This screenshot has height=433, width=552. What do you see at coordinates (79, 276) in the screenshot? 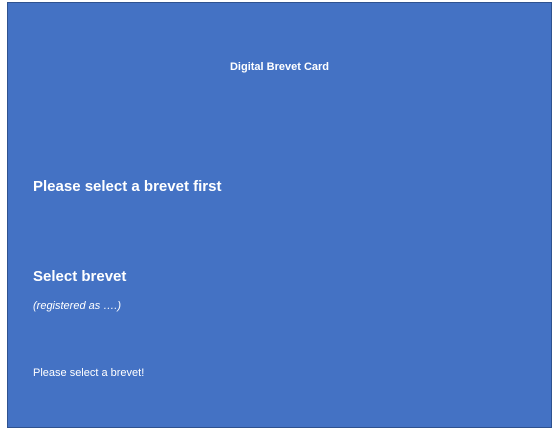
I see `select-brevet-button: Select brevet` at bounding box center [79, 276].